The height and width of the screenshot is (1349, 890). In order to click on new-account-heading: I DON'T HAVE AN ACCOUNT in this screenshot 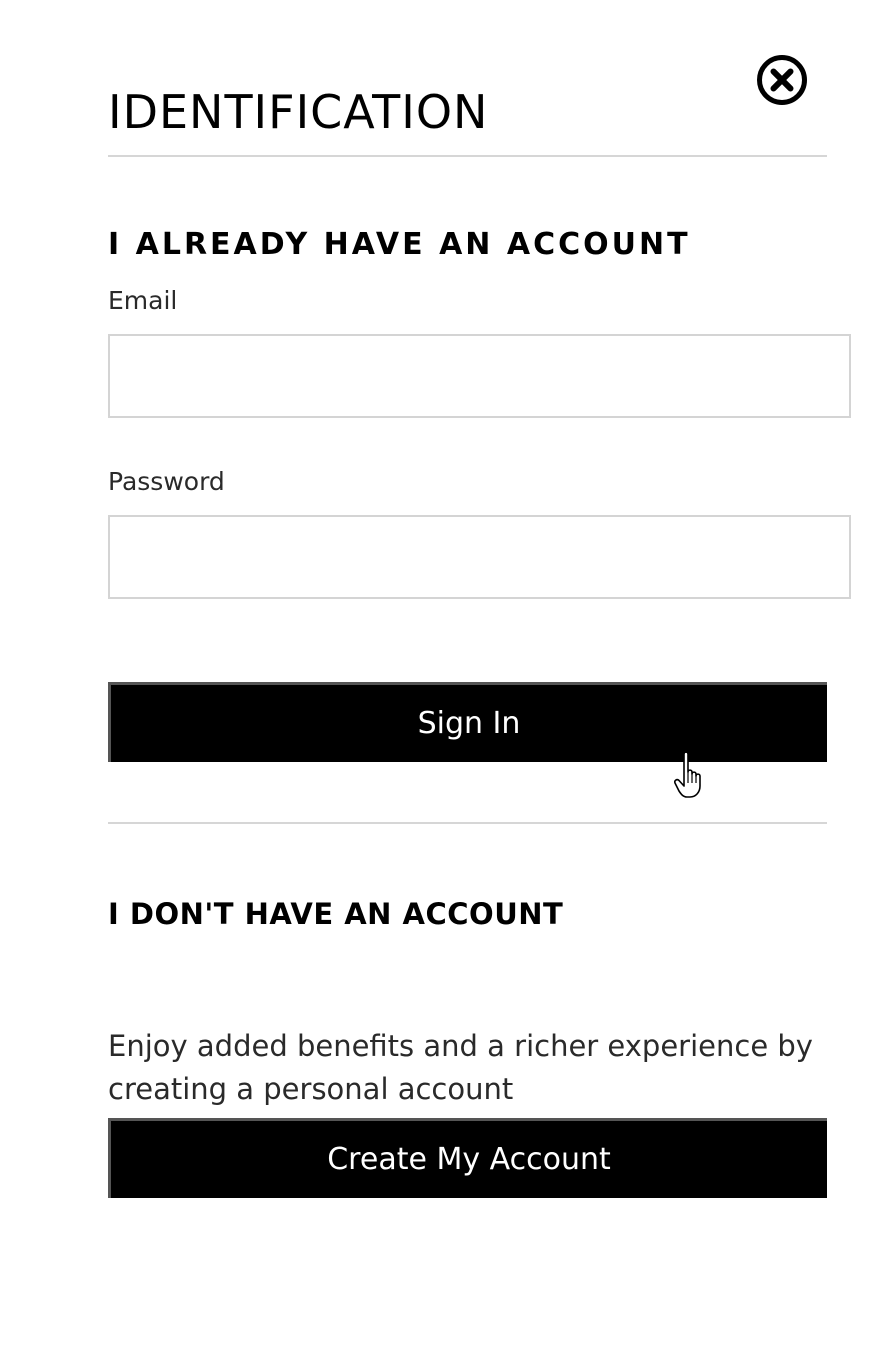, I will do `click(336, 914)`.